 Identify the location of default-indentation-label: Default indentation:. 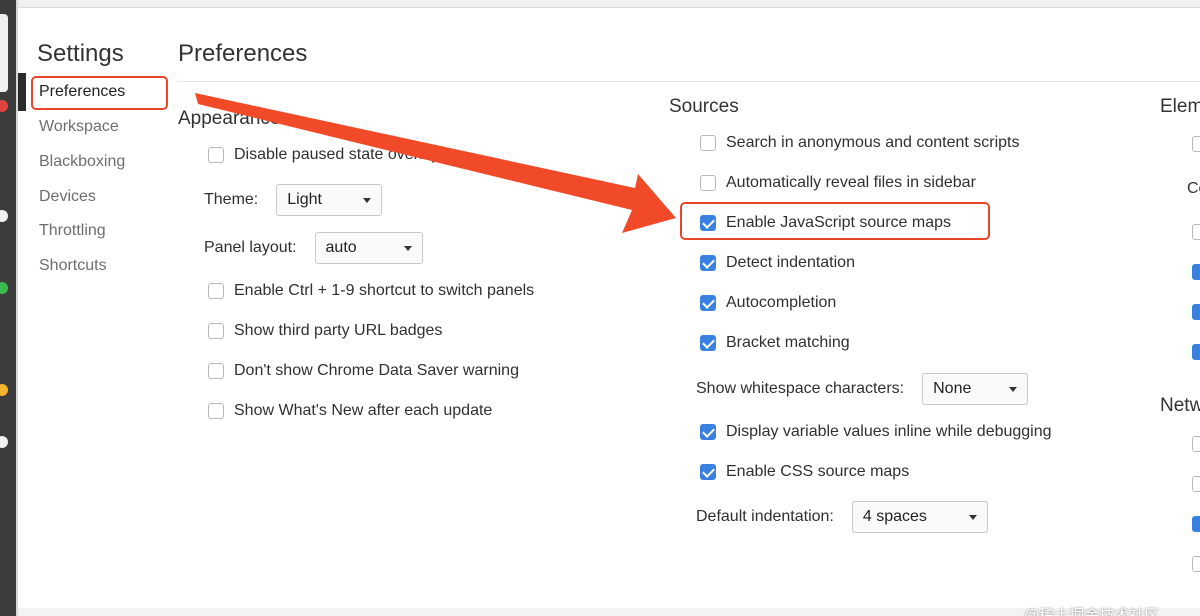
(765, 516).